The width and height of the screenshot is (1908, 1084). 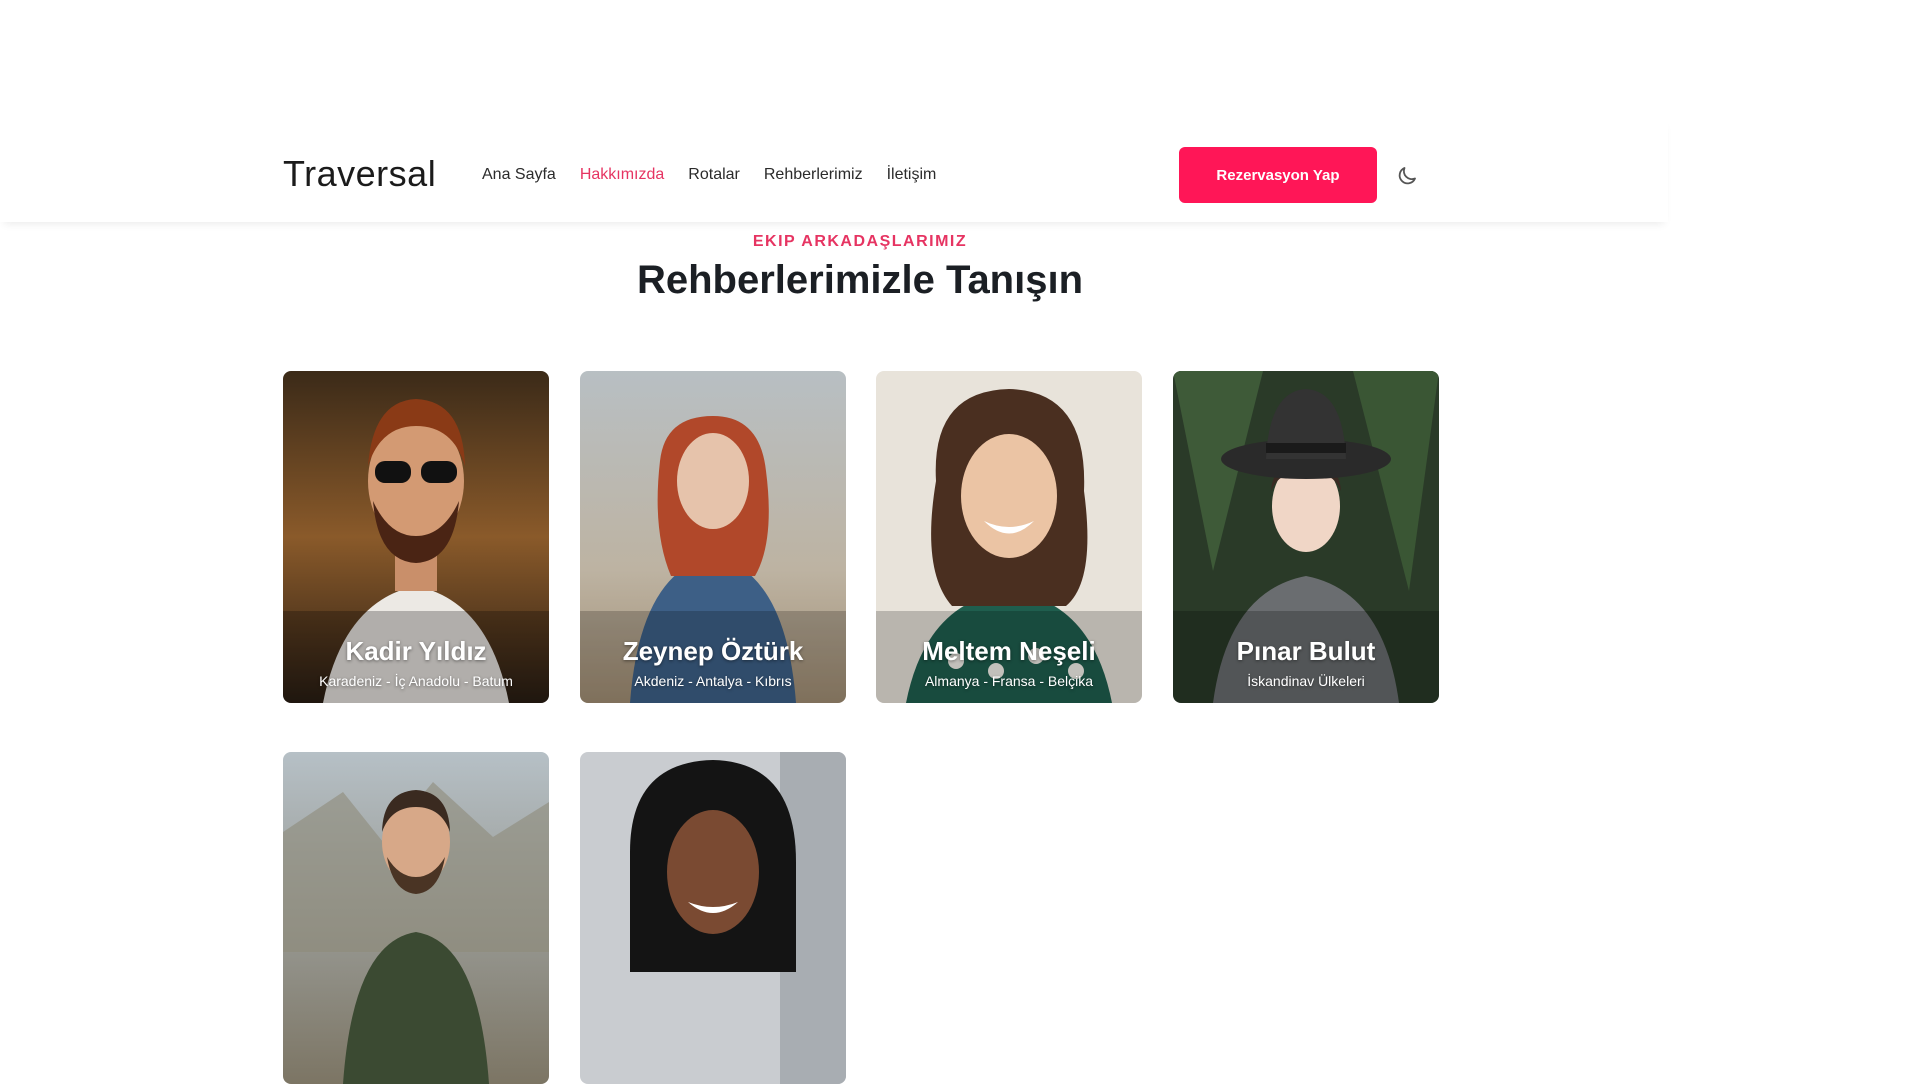 What do you see at coordinates (1306, 537) in the screenshot?
I see `guide-card: Pınar Bulut İskandinav Ülkeleri` at bounding box center [1306, 537].